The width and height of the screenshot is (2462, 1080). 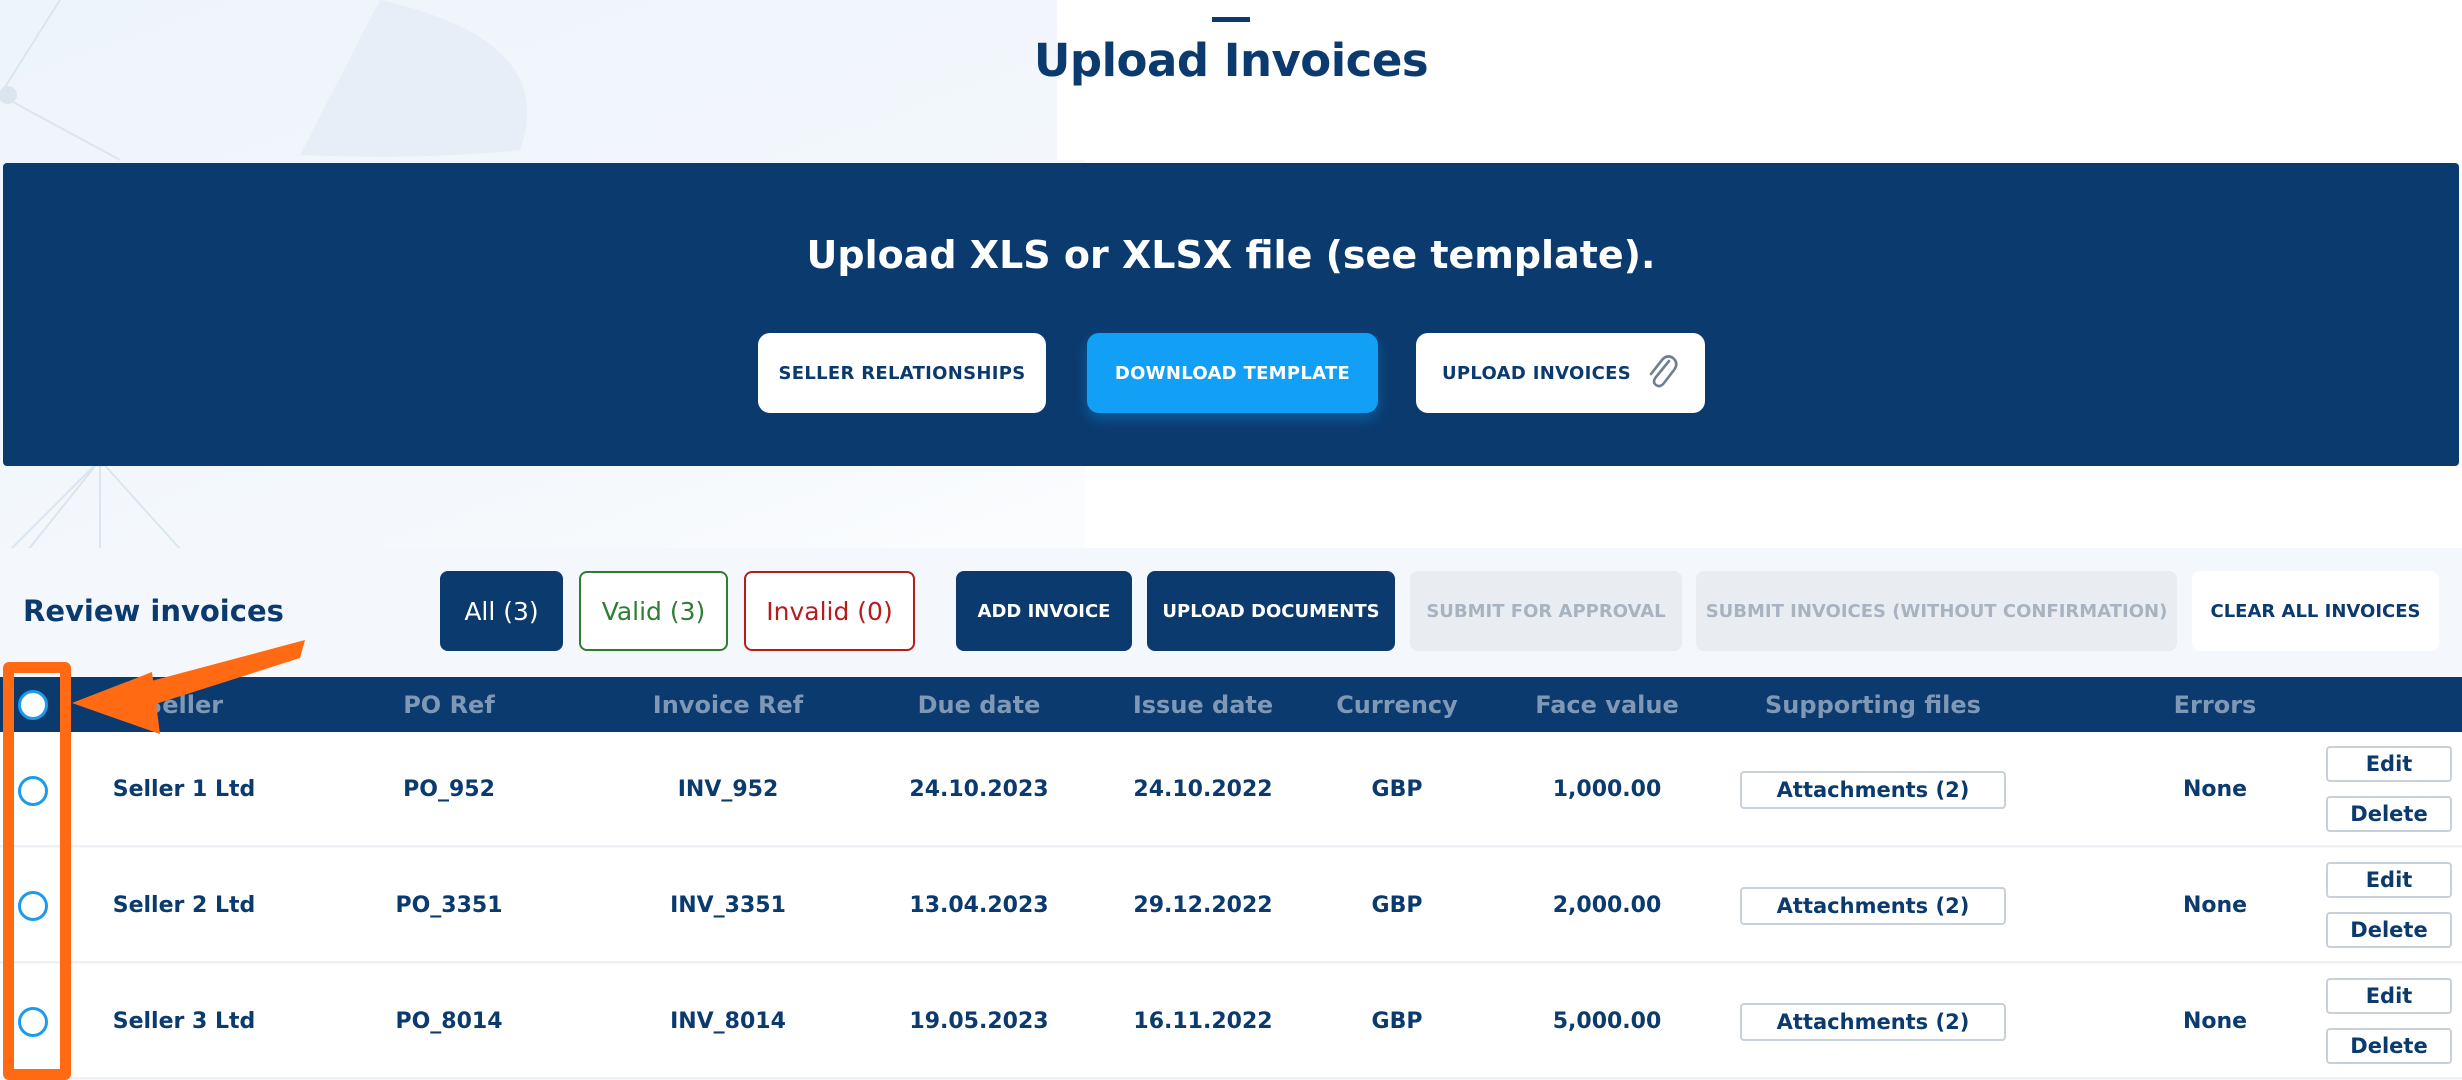 I want to click on cell-due-date: 19.05.2023, so click(x=979, y=1021).